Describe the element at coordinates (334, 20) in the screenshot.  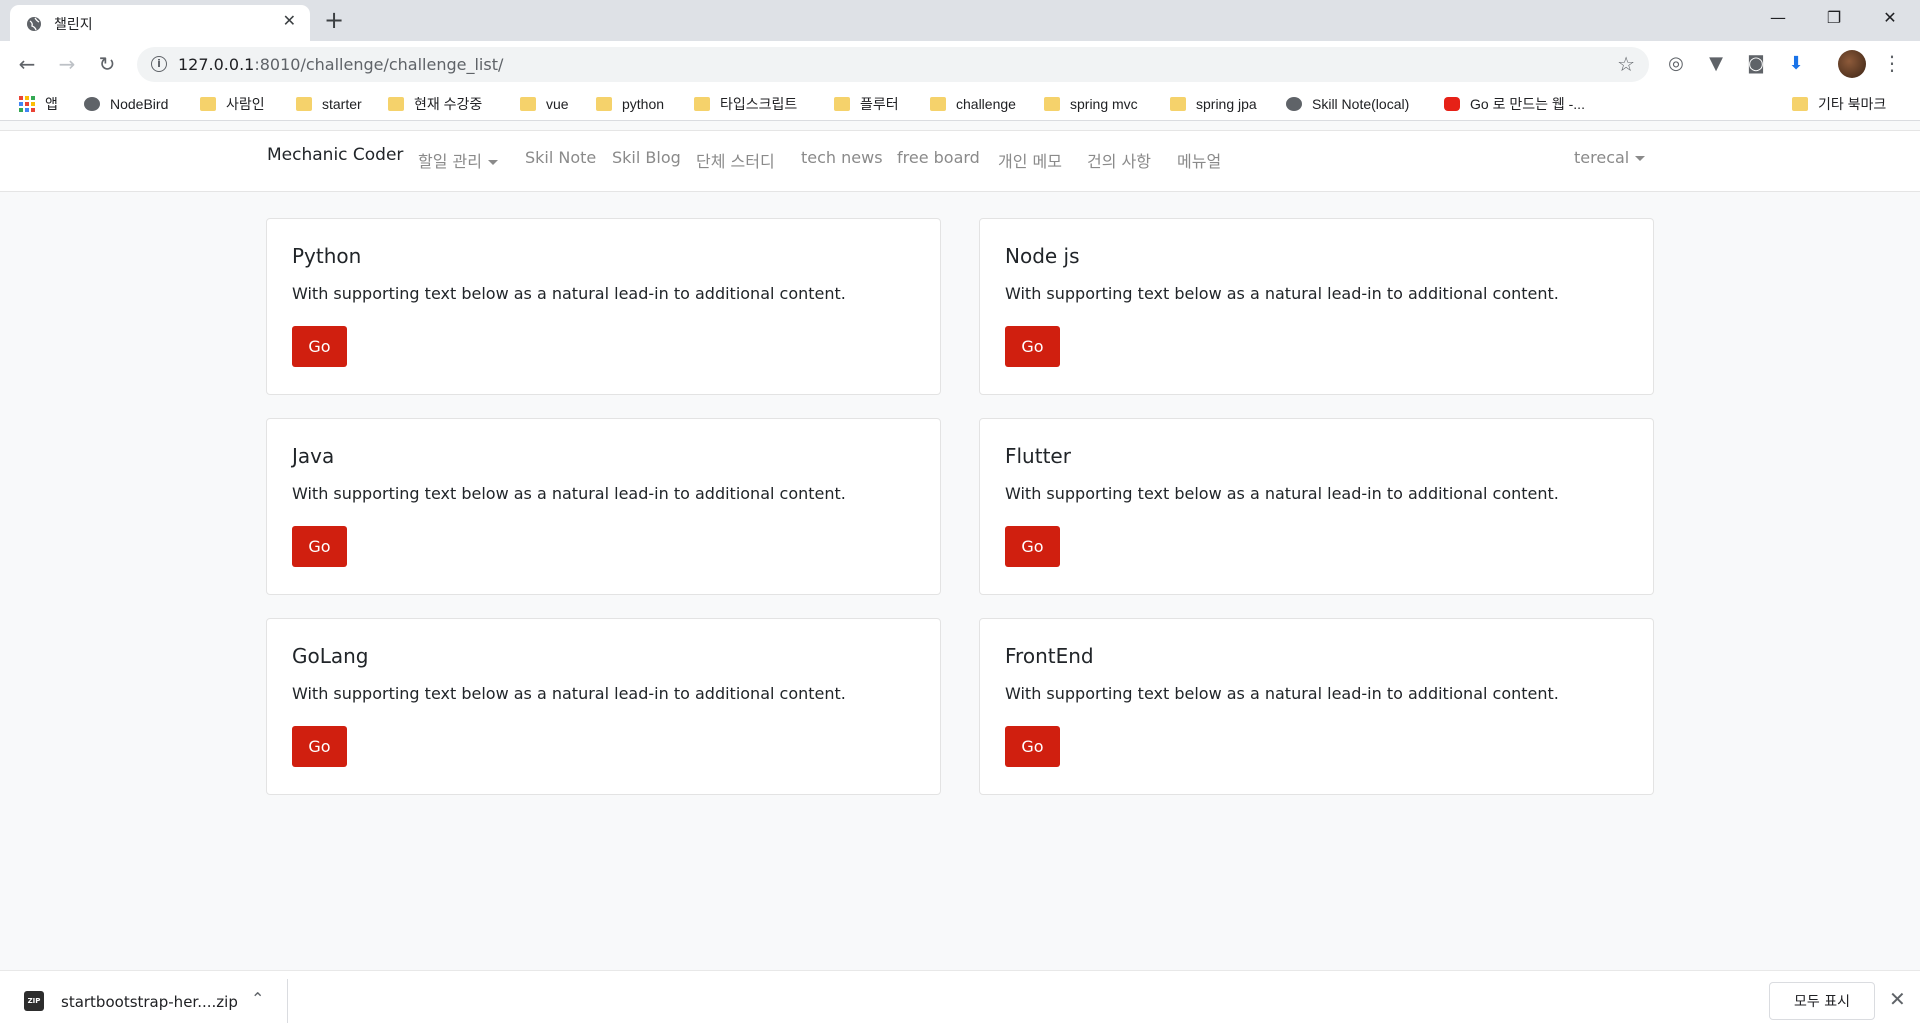
I see `new-tab-button: +` at that location.